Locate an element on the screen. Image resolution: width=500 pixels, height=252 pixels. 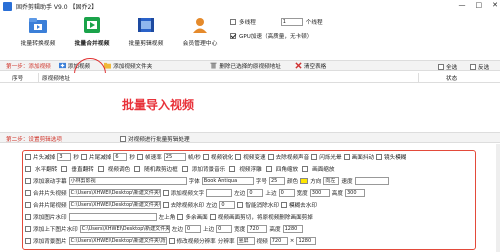
member-center-button: 会员管理中心 is located at coordinates (200, 30).